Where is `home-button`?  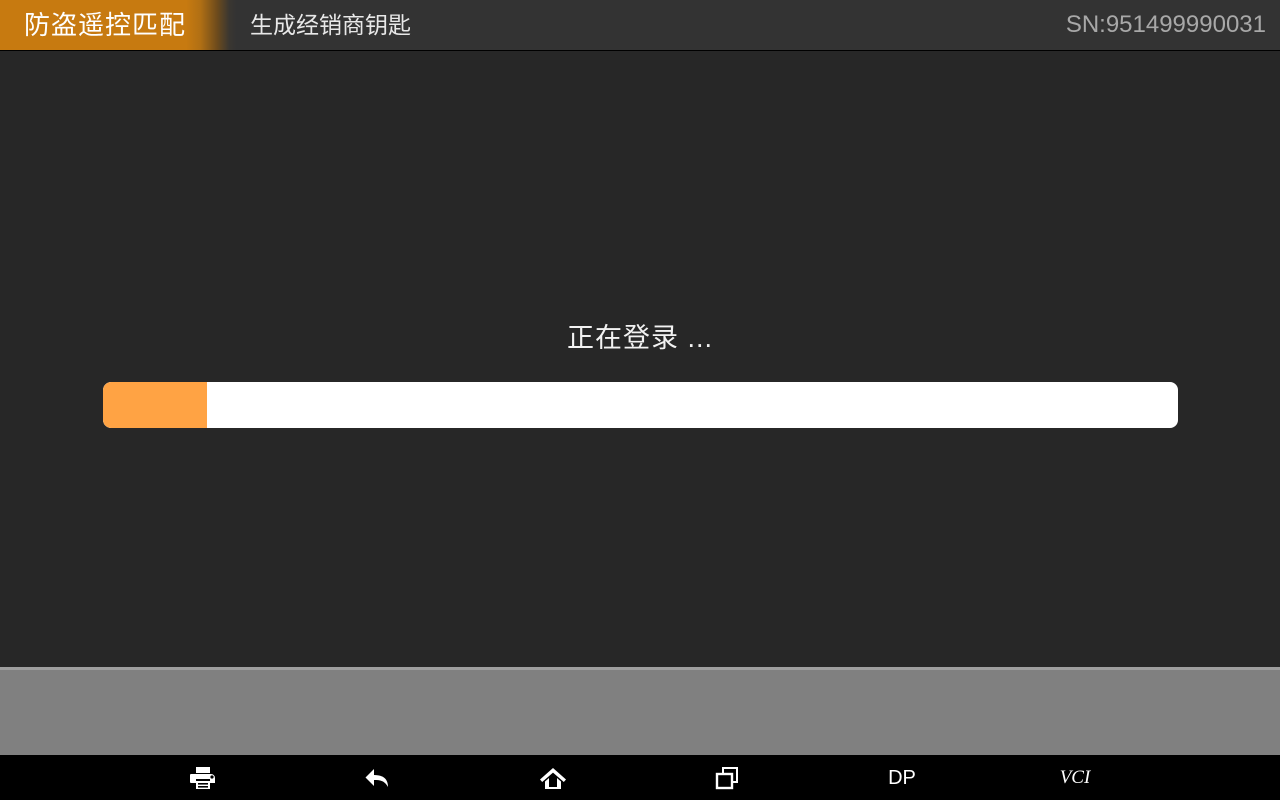 home-button is located at coordinates (553, 777).